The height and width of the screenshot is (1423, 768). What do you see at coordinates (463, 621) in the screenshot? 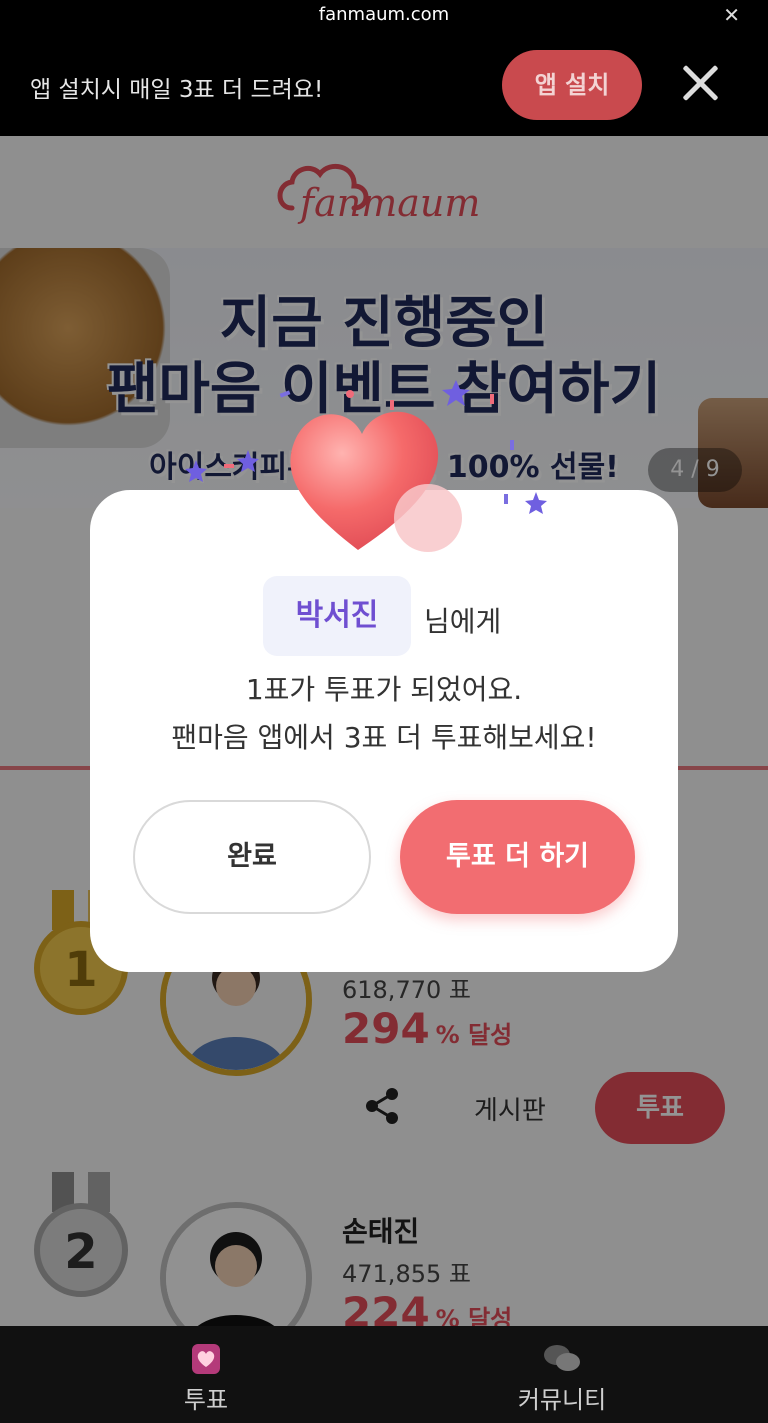
I see `recipient-suffix: 님에게` at bounding box center [463, 621].